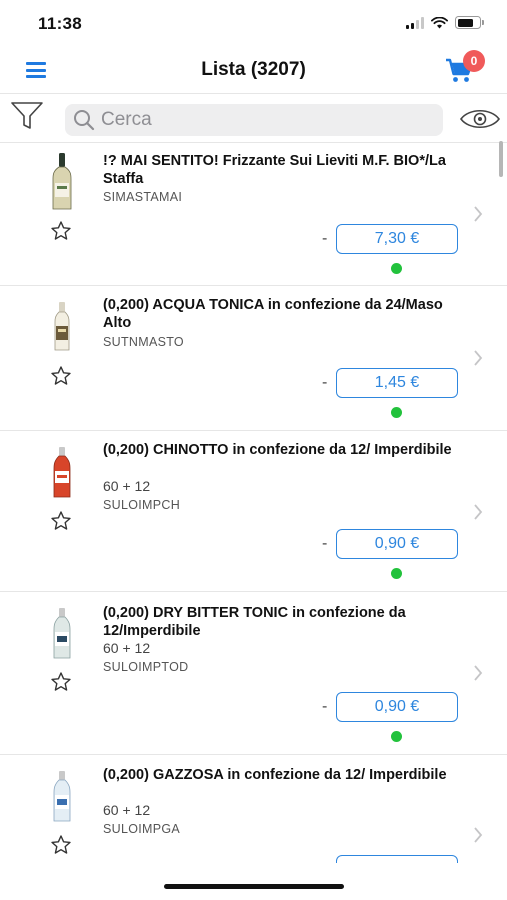 The height and width of the screenshot is (900, 507). Describe the element at coordinates (60, 23) in the screenshot. I see `status-time: 11:38` at that location.